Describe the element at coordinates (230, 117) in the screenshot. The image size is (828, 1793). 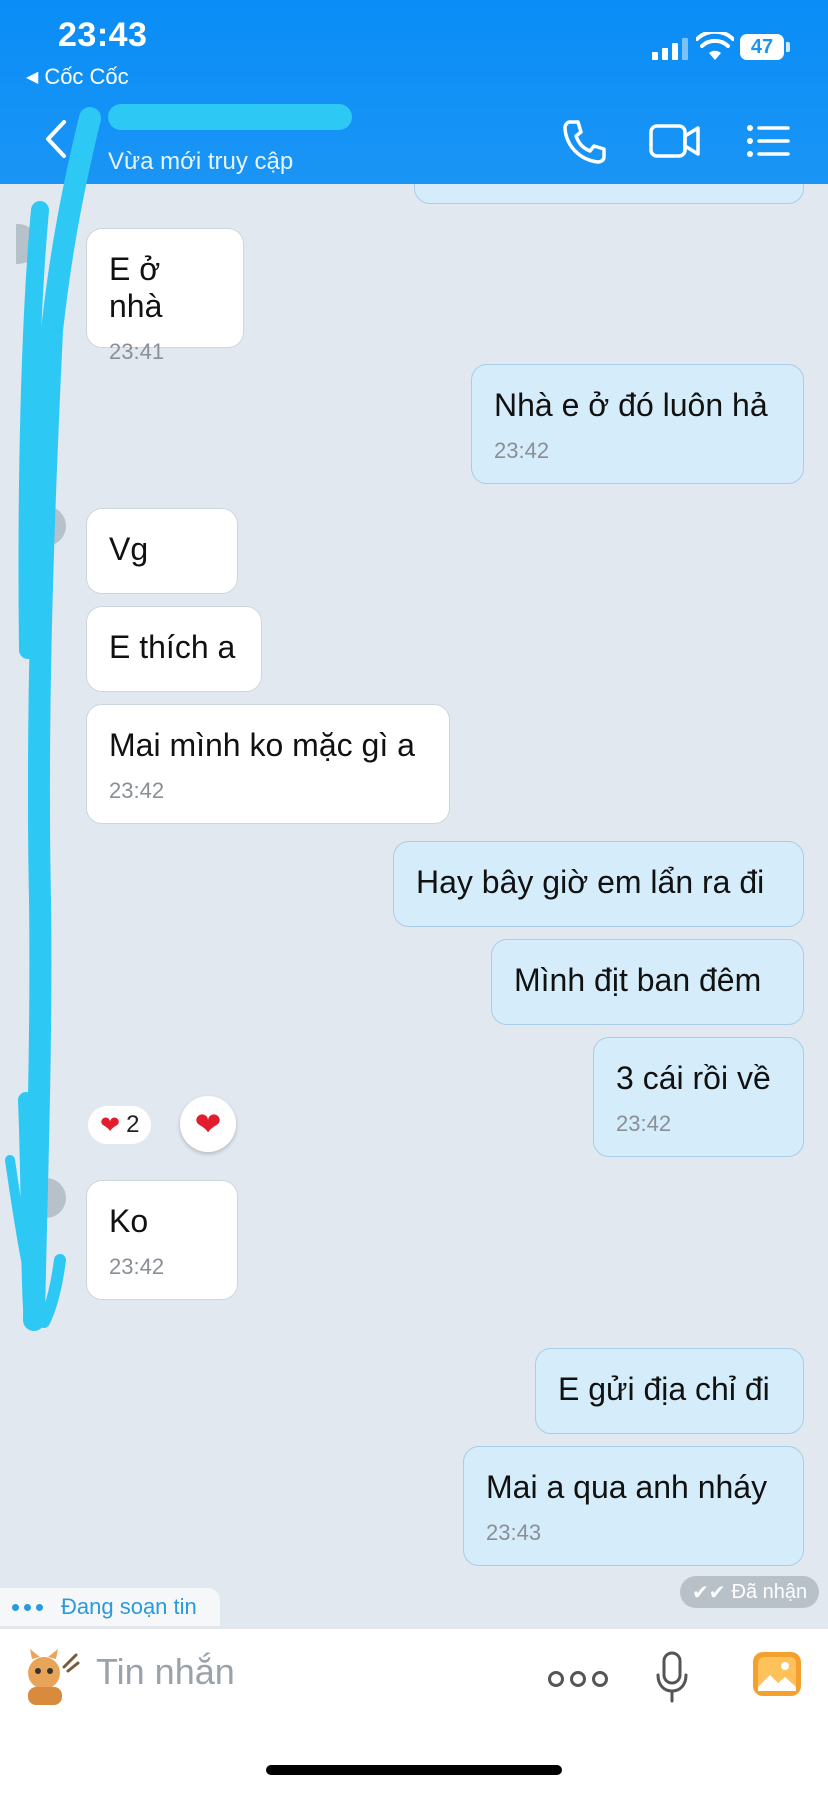
I see `redaction-mark` at that location.